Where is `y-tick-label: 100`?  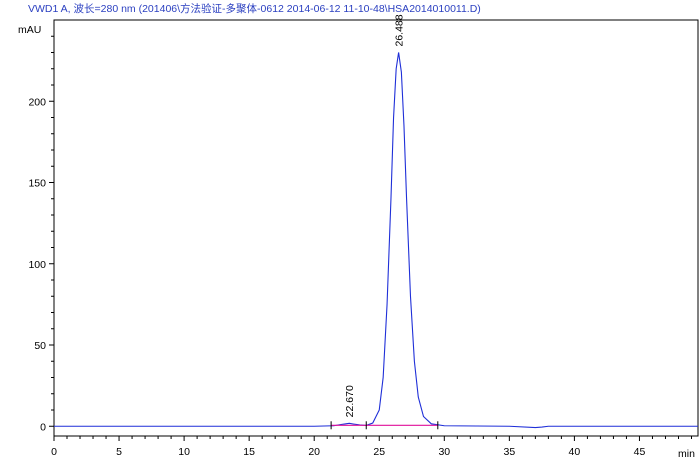
y-tick-label: 100 is located at coordinates (37, 265).